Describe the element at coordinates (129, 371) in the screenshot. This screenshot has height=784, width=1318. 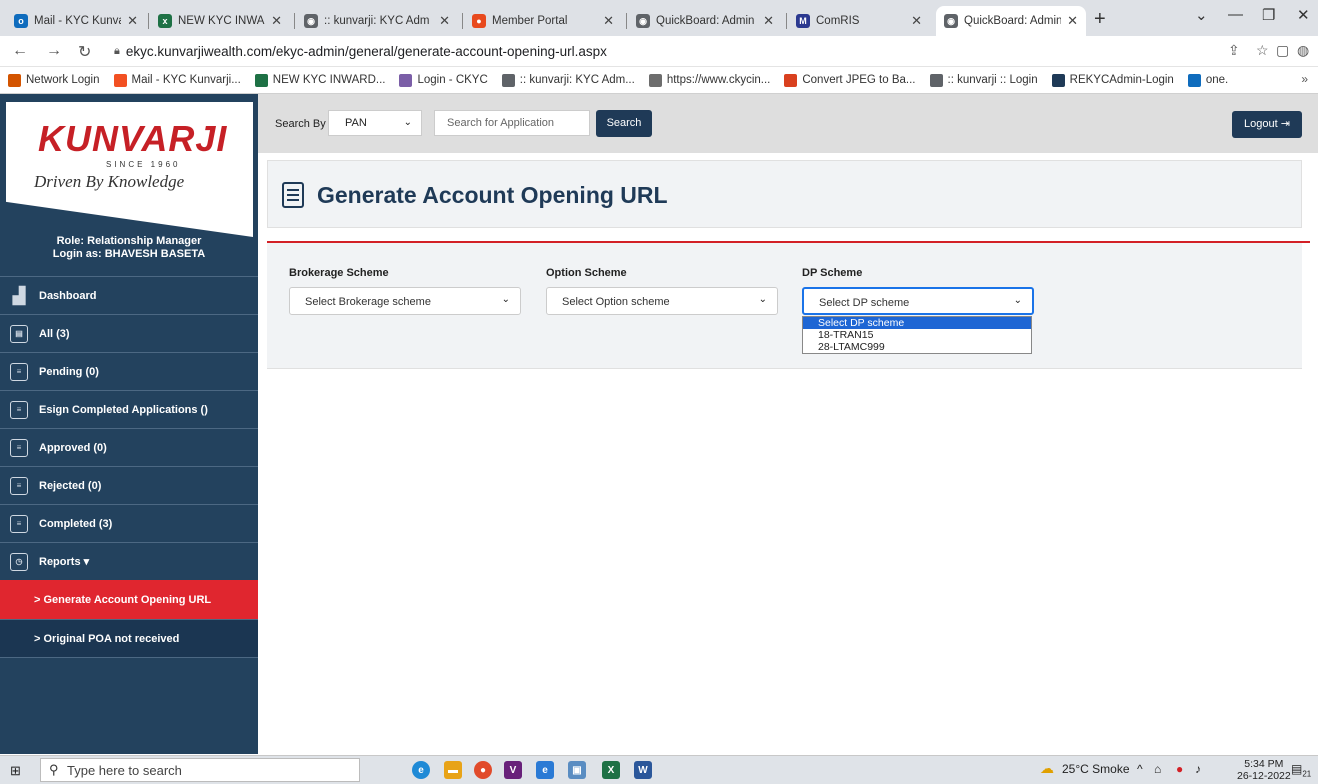
I see `sidebar-item-pending: ≡ Pending (0)` at that location.